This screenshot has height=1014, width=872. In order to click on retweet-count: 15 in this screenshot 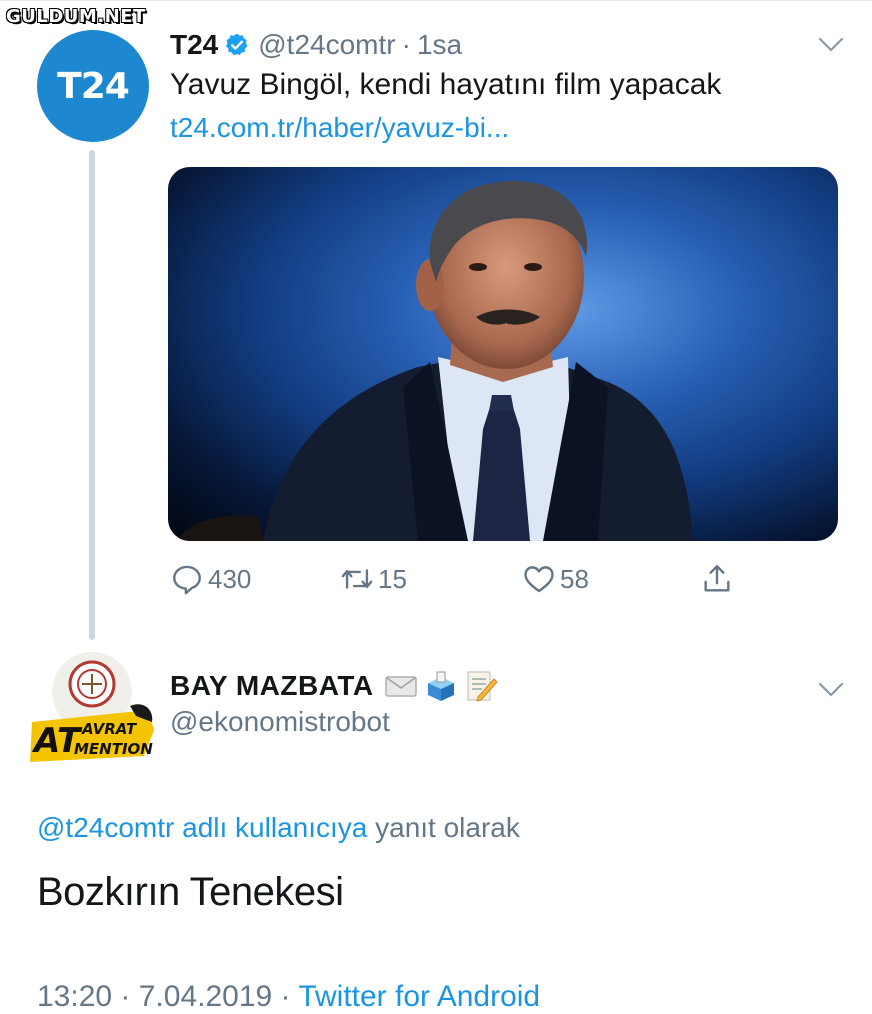, I will do `click(392, 578)`.